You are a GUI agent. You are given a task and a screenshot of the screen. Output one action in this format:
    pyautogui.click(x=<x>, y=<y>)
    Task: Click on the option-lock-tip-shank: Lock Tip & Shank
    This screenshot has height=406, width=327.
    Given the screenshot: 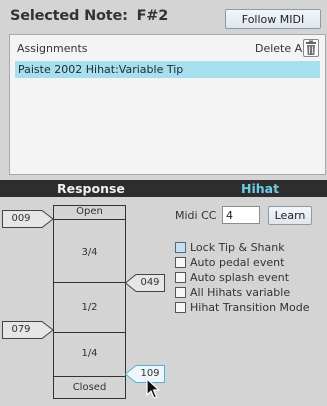 What is the action you would take?
    pyautogui.click(x=230, y=247)
    